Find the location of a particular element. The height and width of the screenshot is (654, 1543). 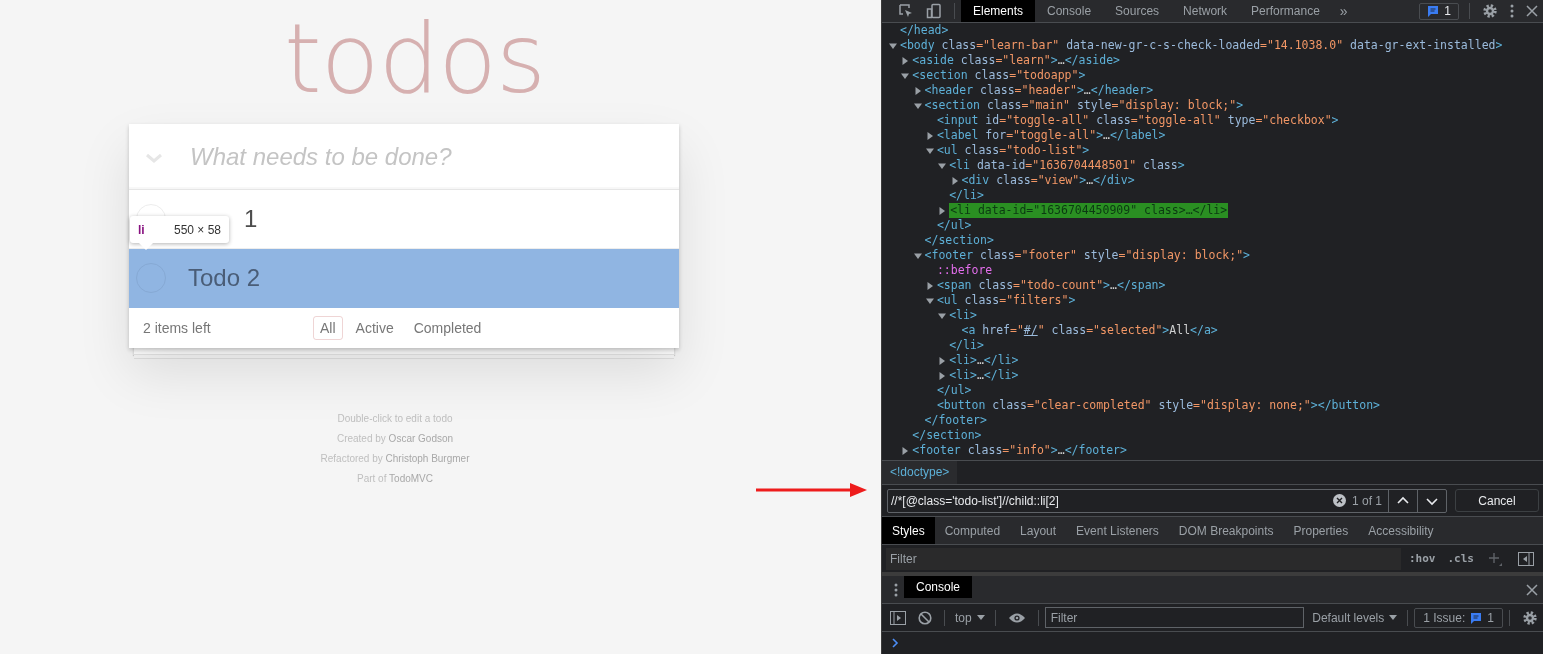

device-toolbar-icon is located at coordinates (934, 11).